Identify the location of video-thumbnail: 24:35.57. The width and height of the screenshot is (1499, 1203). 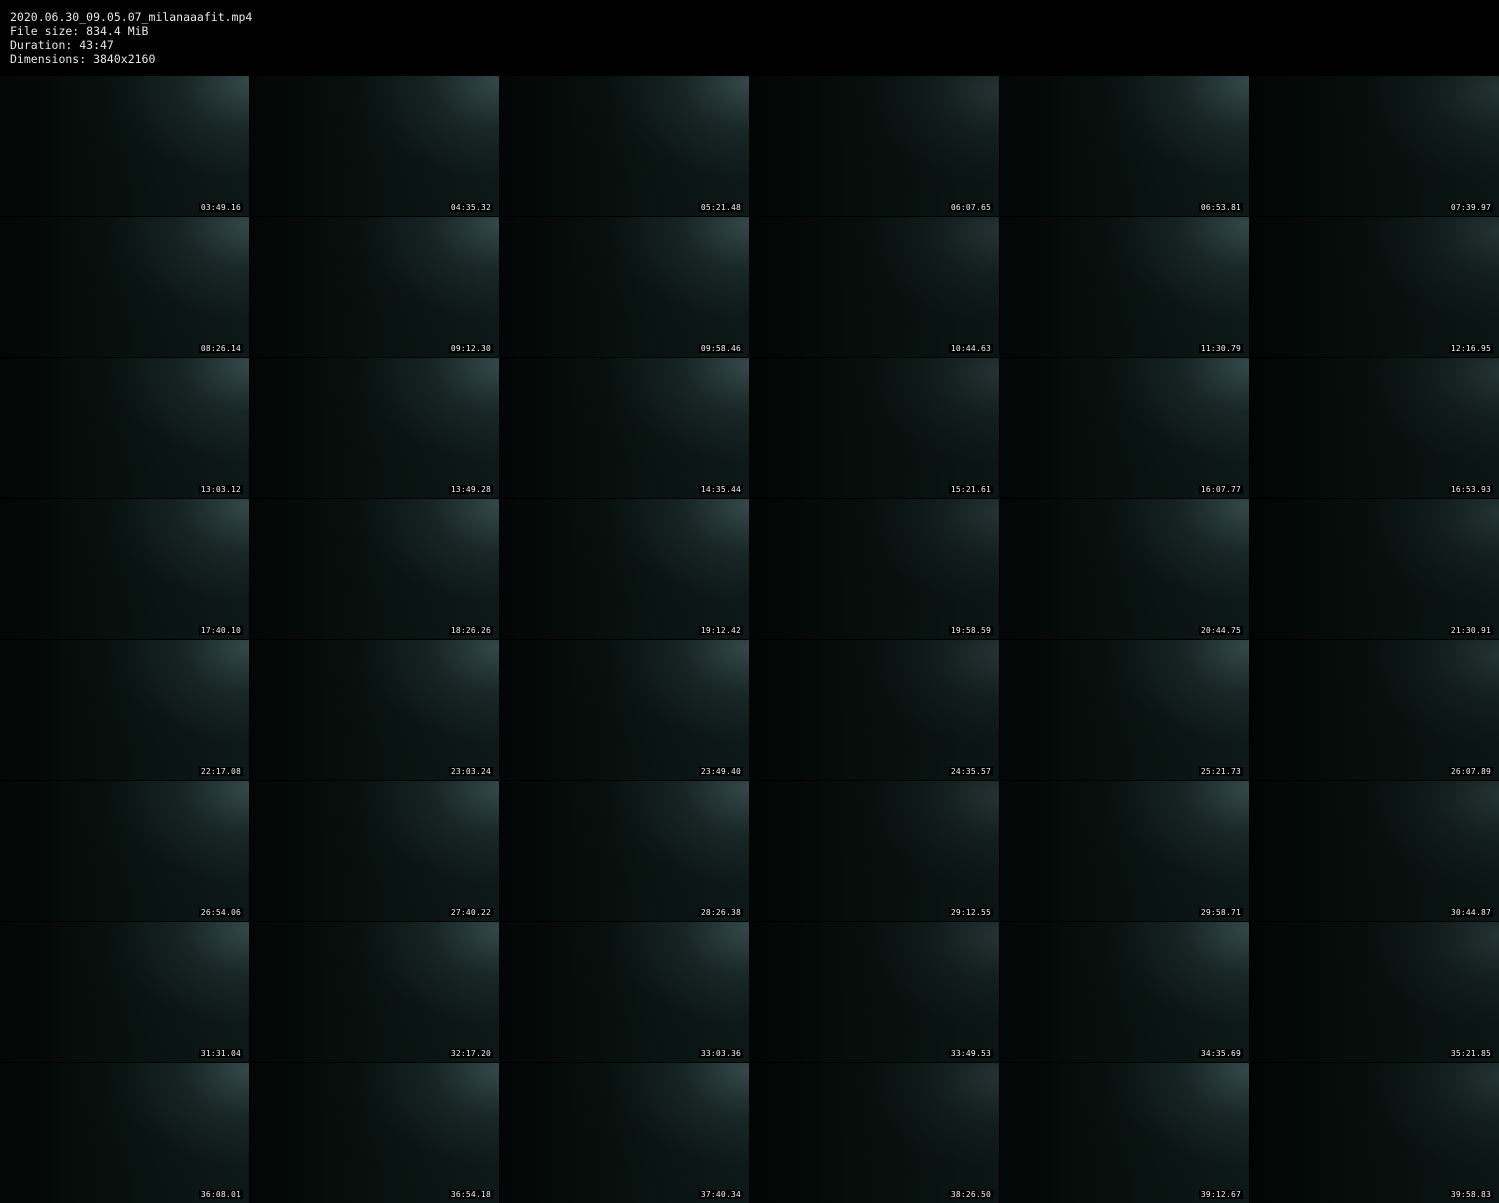
(874, 710).